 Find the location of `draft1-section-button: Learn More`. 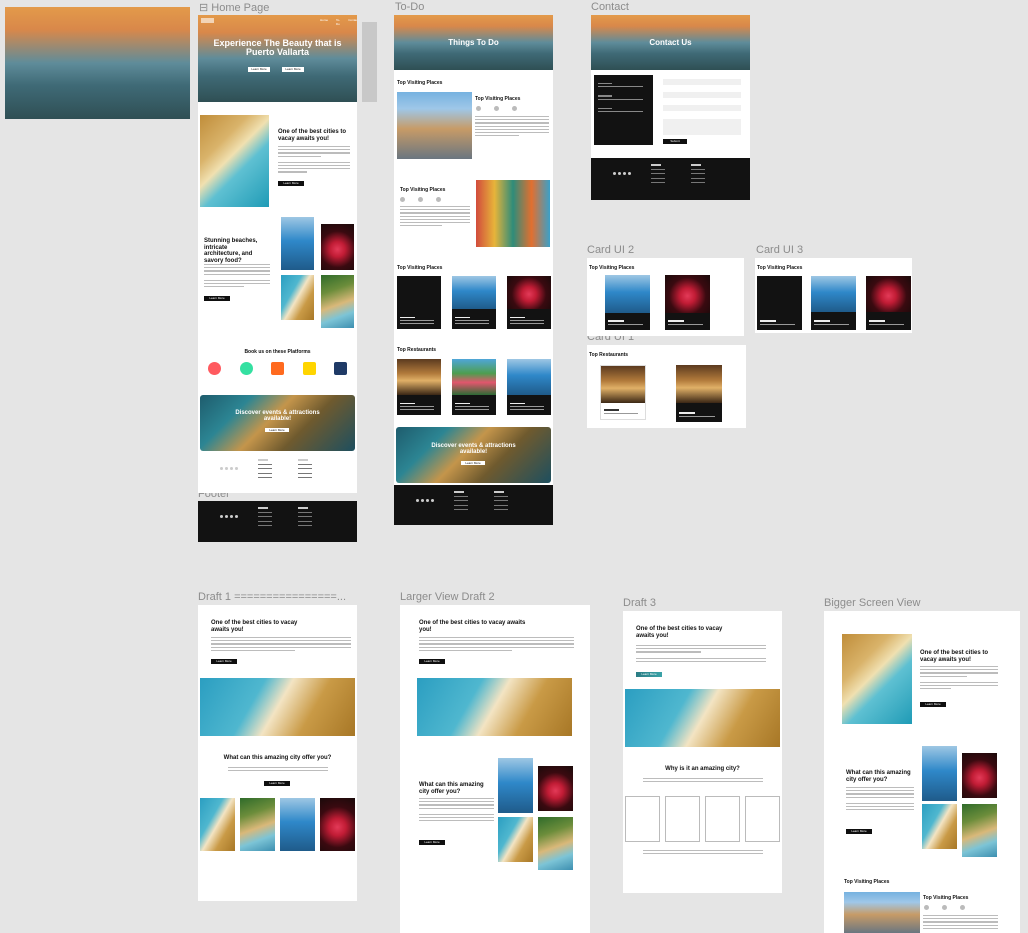

draft1-section-button: Learn More is located at coordinates (277, 783).